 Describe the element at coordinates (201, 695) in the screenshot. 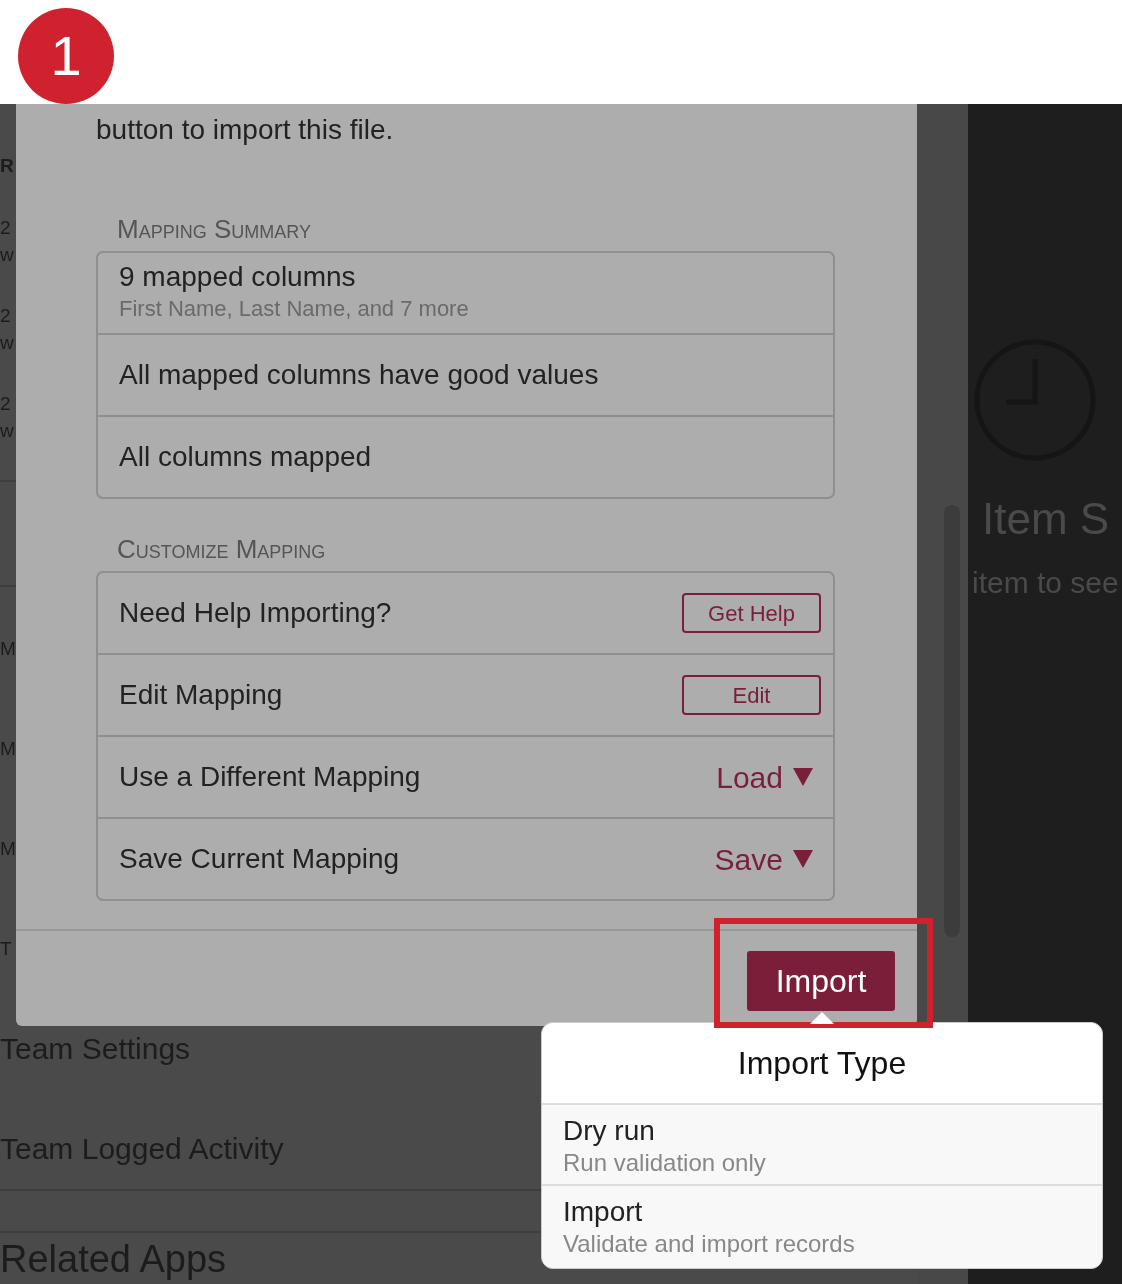

I see `row-title: Edit Mapping` at that location.